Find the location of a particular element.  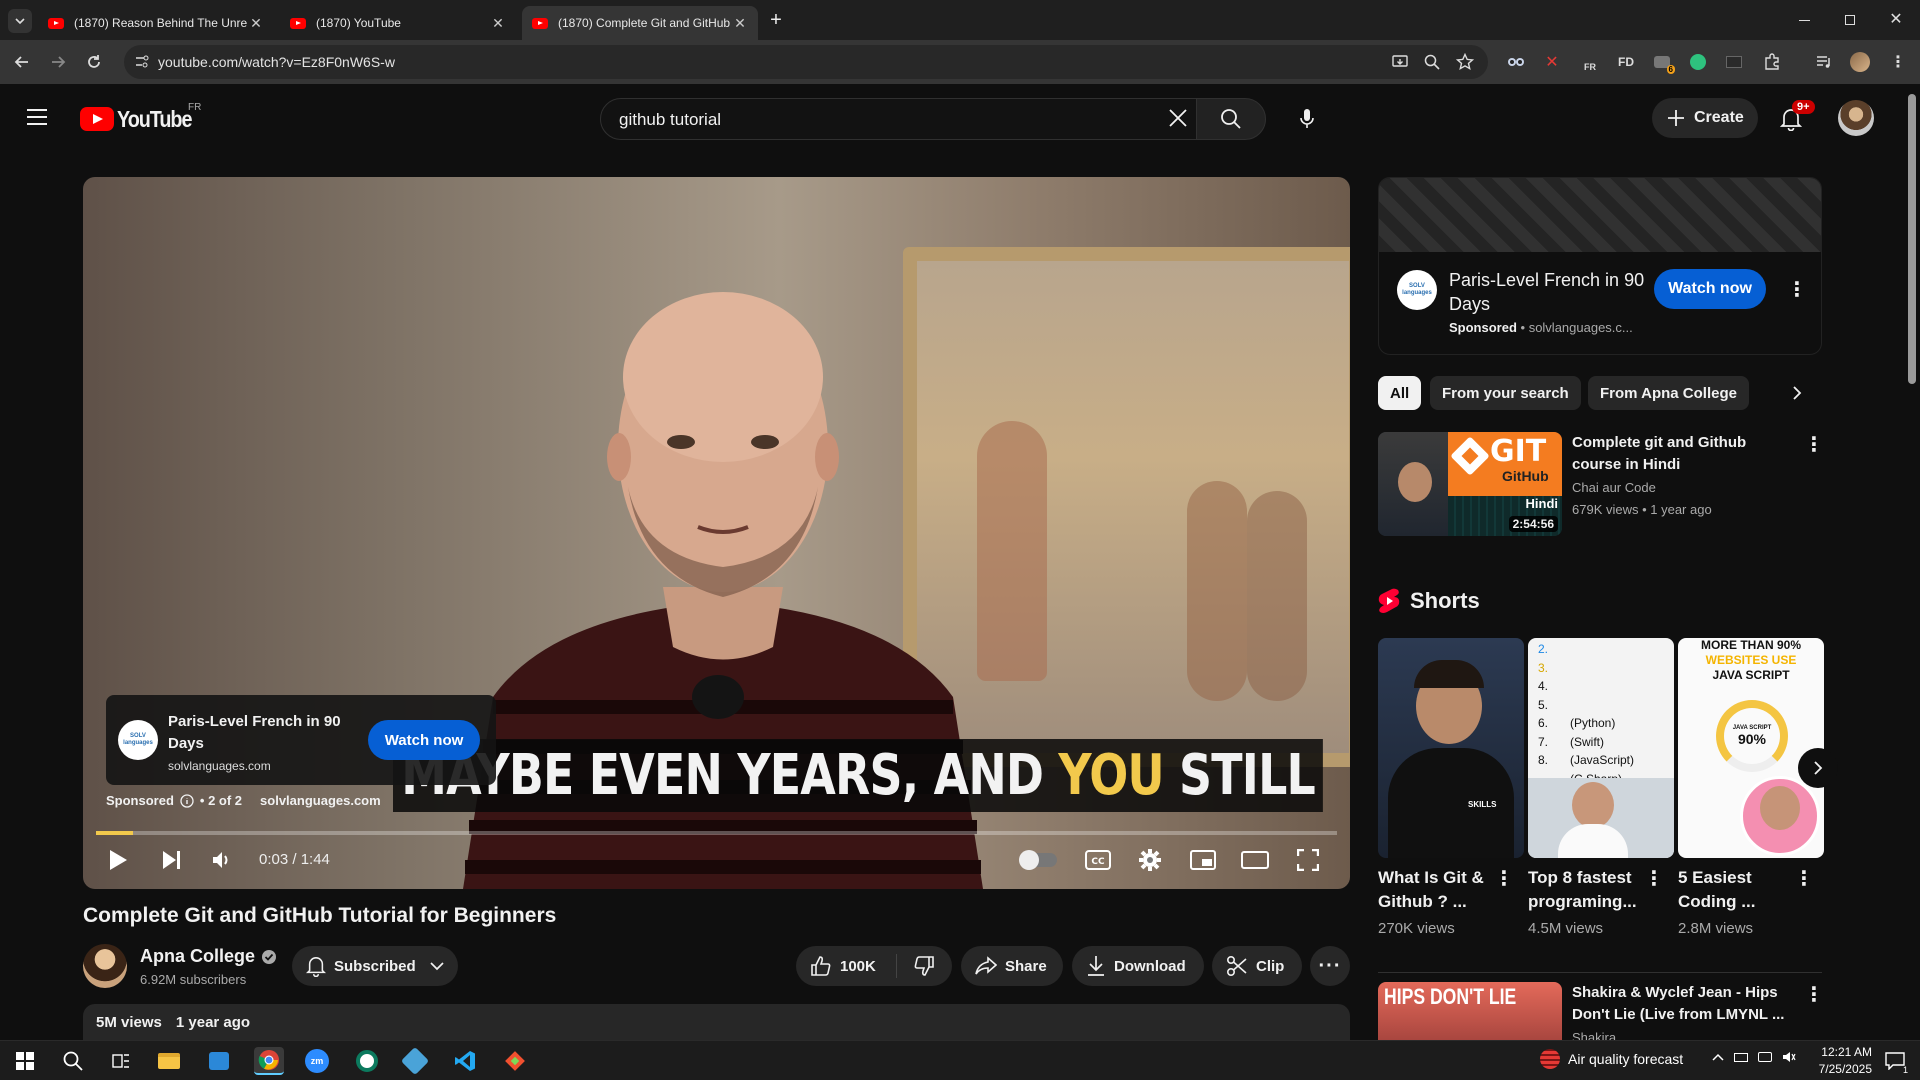

short-2-menu-button: ⋮ is located at coordinates (1654, 878).